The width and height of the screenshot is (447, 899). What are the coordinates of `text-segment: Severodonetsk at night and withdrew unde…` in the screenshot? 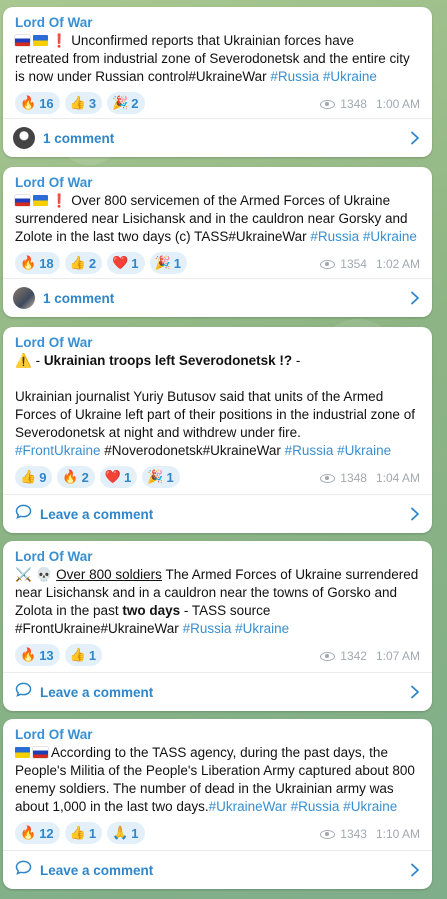 It's located at (158, 432).